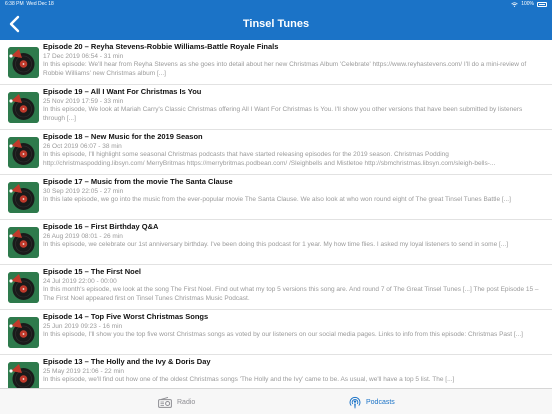 The image size is (552, 414). I want to click on episode-meta: 26 Oct 2019 06:07 - 38 min, so click(82, 146).